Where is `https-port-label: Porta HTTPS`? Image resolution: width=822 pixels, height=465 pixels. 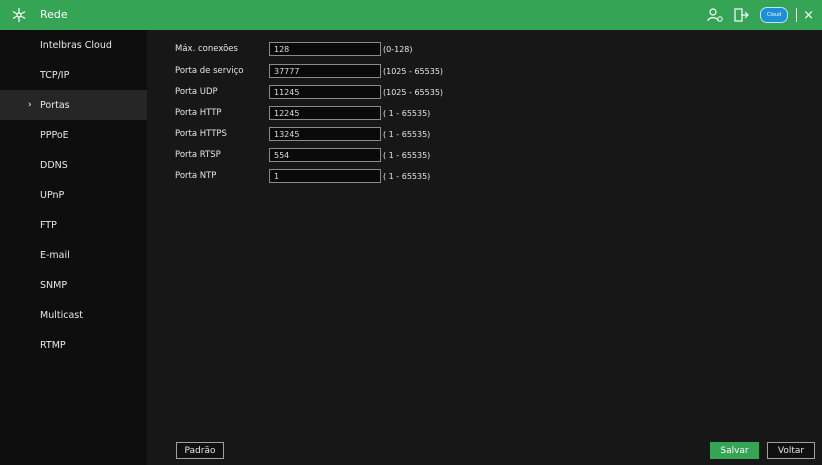
https-port-label: Porta HTTPS is located at coordinates (201, 134).